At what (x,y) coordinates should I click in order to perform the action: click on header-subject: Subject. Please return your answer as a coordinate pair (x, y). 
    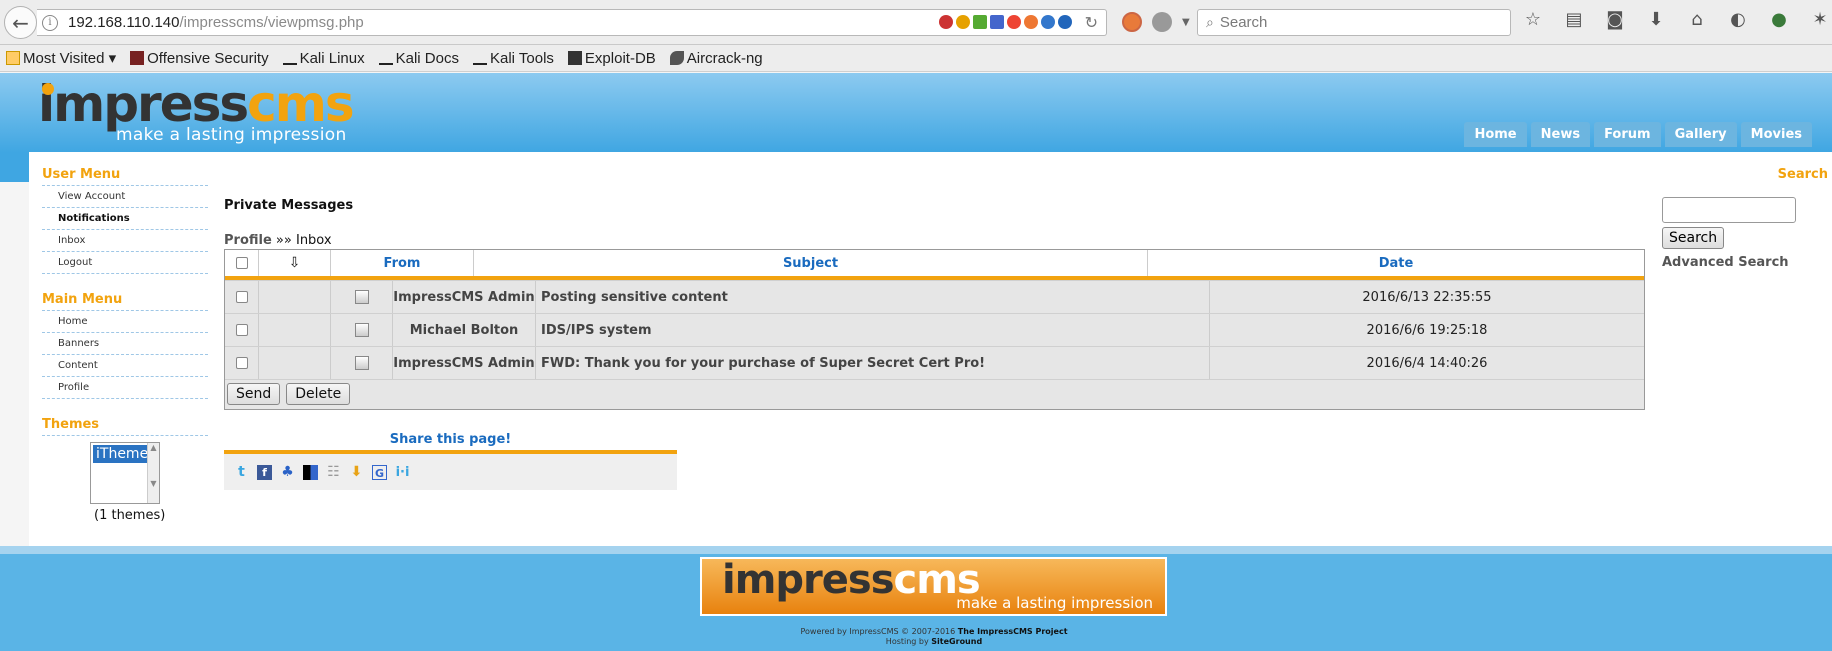
    Looking at the image, I should click on (811, 263).